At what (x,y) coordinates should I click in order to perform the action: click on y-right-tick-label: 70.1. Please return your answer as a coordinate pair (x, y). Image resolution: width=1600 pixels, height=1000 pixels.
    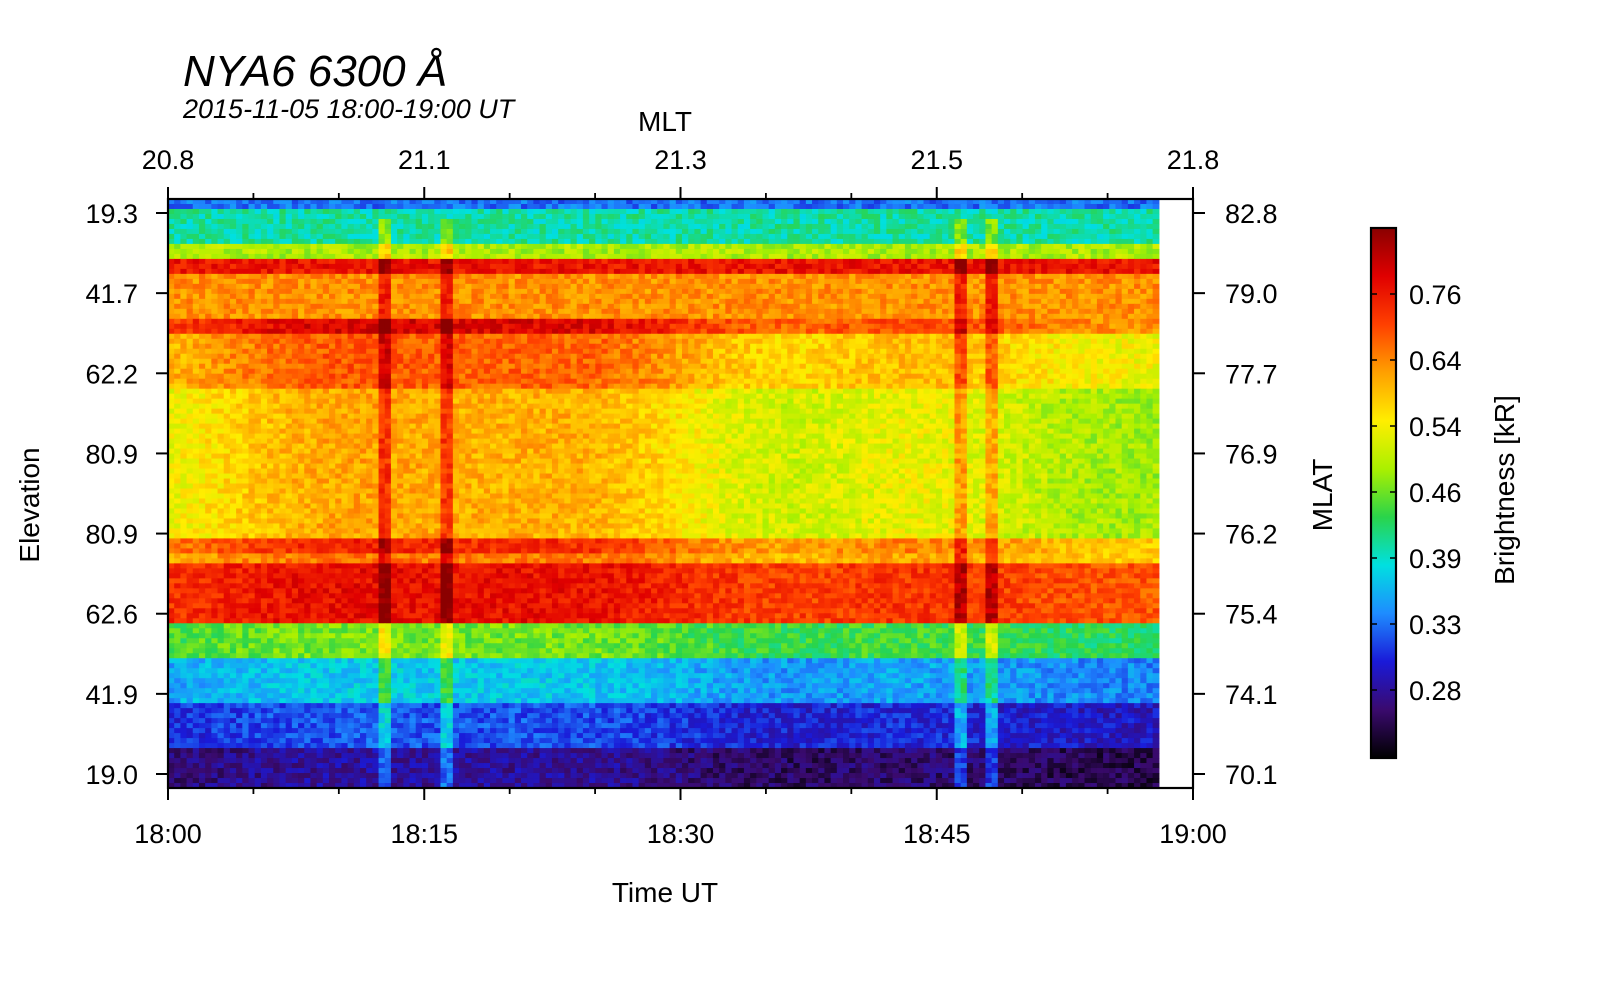
    Looking at the image, I should click on (1251, 775).